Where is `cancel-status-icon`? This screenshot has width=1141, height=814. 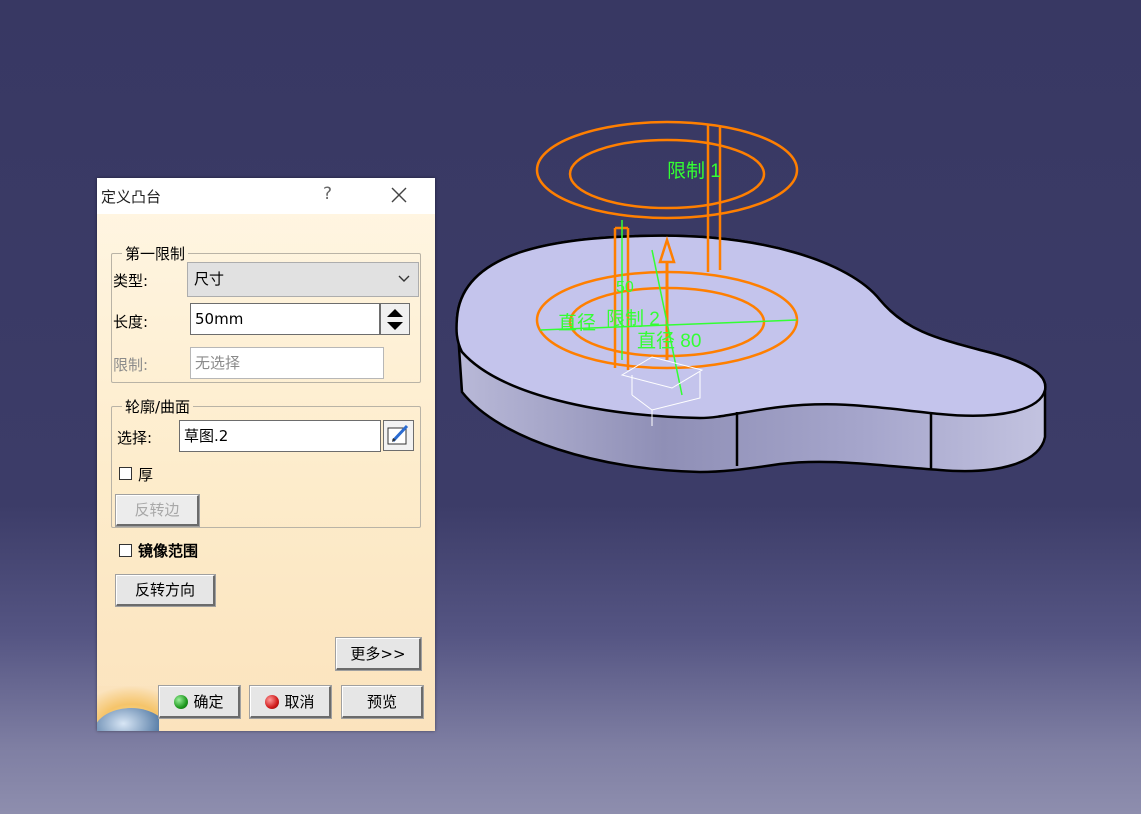
cancel-status-icon is located at coordinates (272, 702).